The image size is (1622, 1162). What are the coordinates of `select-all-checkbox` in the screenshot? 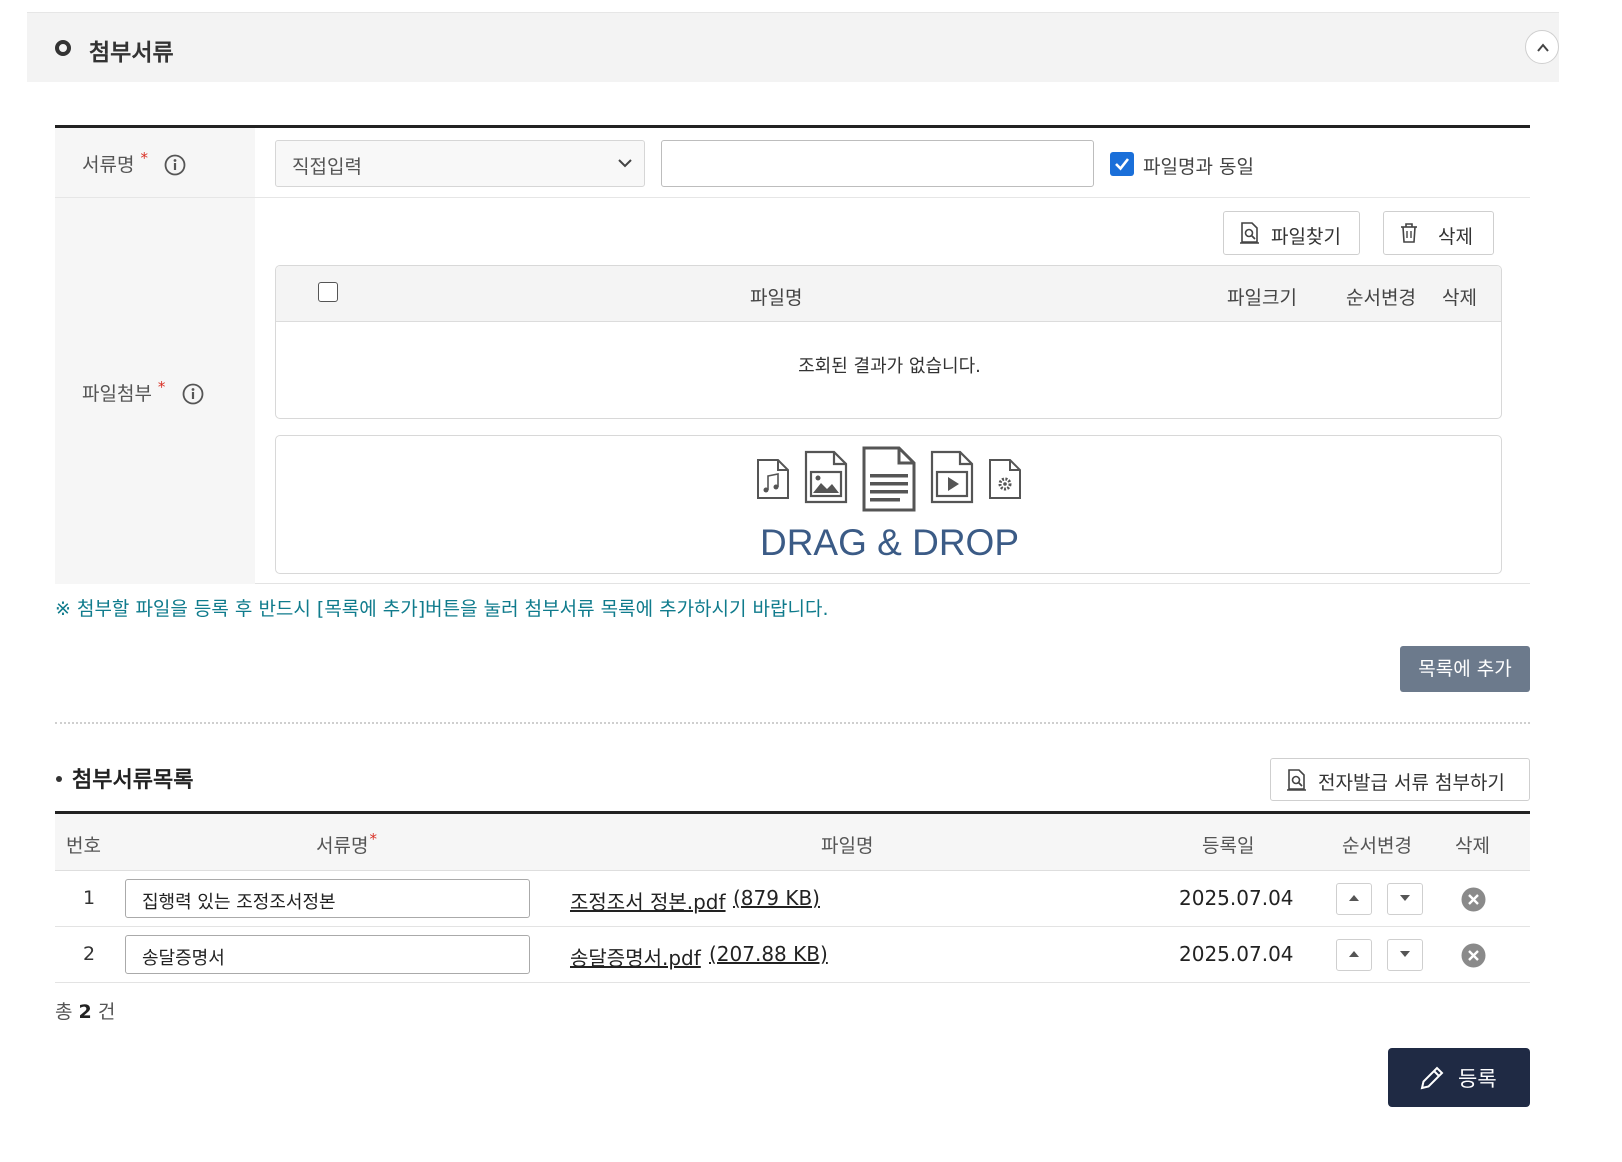 It's located at (328, 292).